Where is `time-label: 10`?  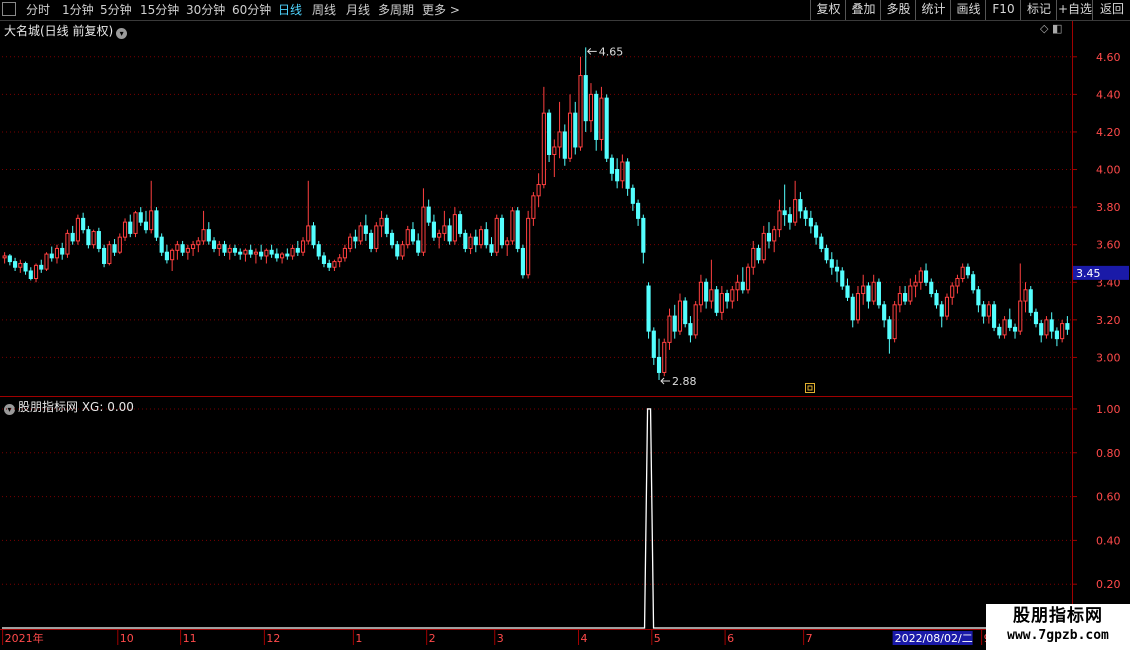
time-label: 10 is located at coordinates (127, 638).